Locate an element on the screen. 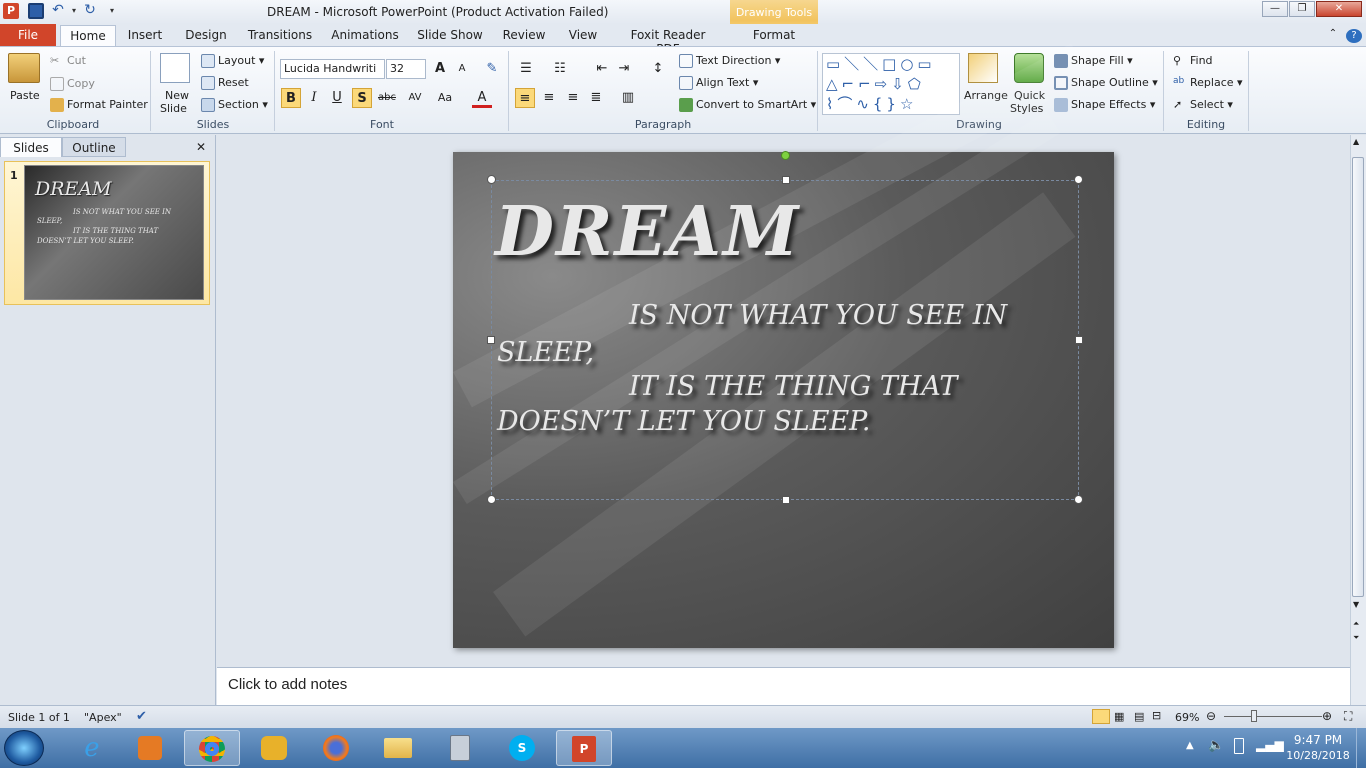 Image resolution: width=1366 pixels, height=768 pixels. new-slide-label-2: Slide is located at coordinates (173, 108).